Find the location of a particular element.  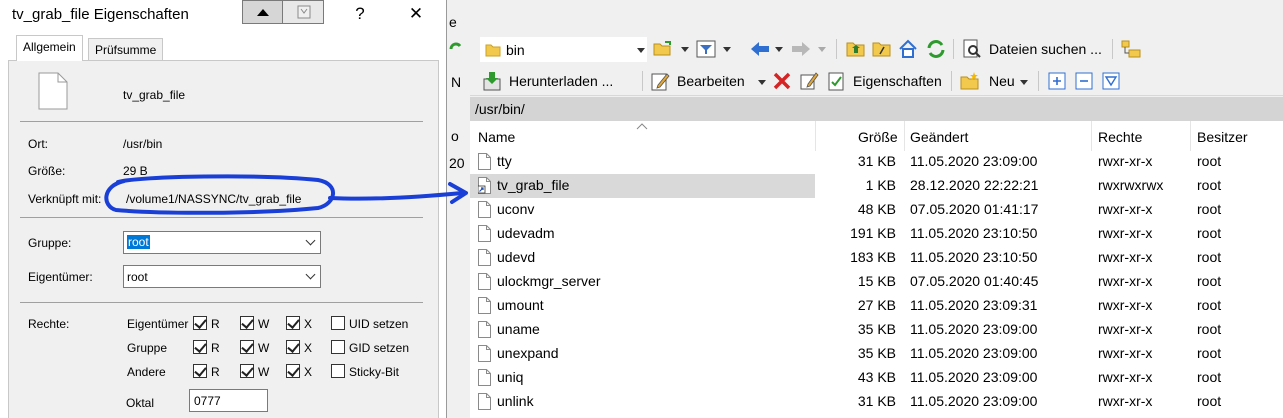

annotation-overlay is located at coordinates (286, 194).